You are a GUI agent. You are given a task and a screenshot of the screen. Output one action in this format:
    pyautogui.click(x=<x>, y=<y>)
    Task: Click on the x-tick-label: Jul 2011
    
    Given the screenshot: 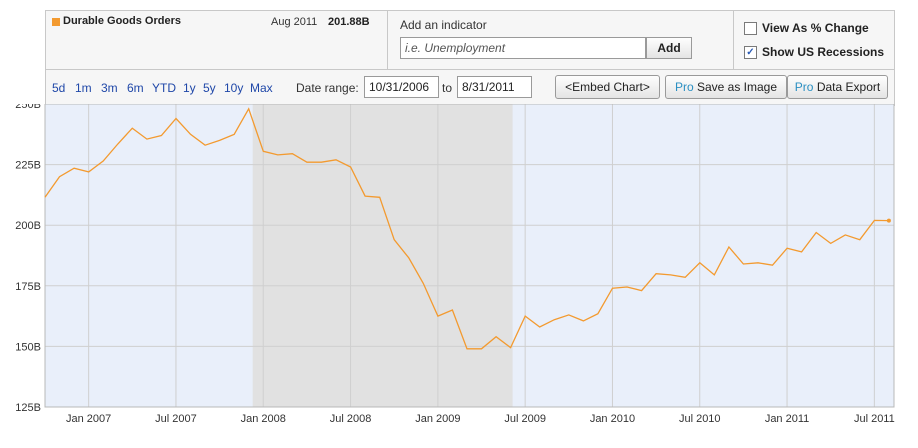 What is the action you would take?
    pyautogui.click(x=874, y=419)
    